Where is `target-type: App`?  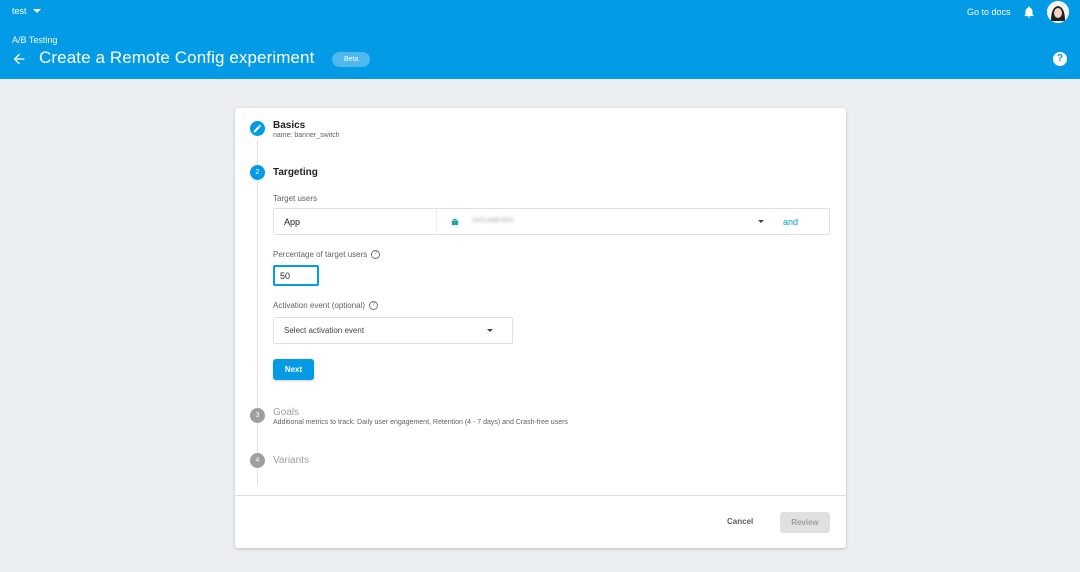 target-type: App is located at coordinates (292, 222).